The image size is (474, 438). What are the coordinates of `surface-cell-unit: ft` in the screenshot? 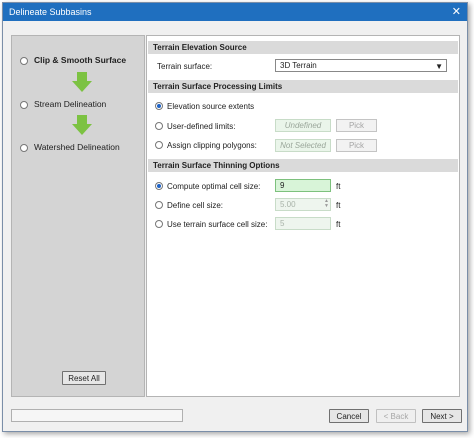 It's located at (338, 224).